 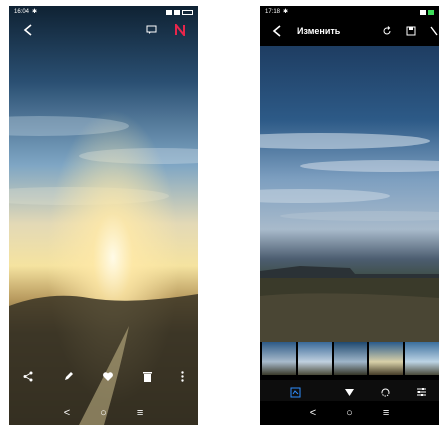 What do you see at coordinates (22, 12) in the screenshot?
I see `status-time: 16:04` at bounding box center [22, 12].